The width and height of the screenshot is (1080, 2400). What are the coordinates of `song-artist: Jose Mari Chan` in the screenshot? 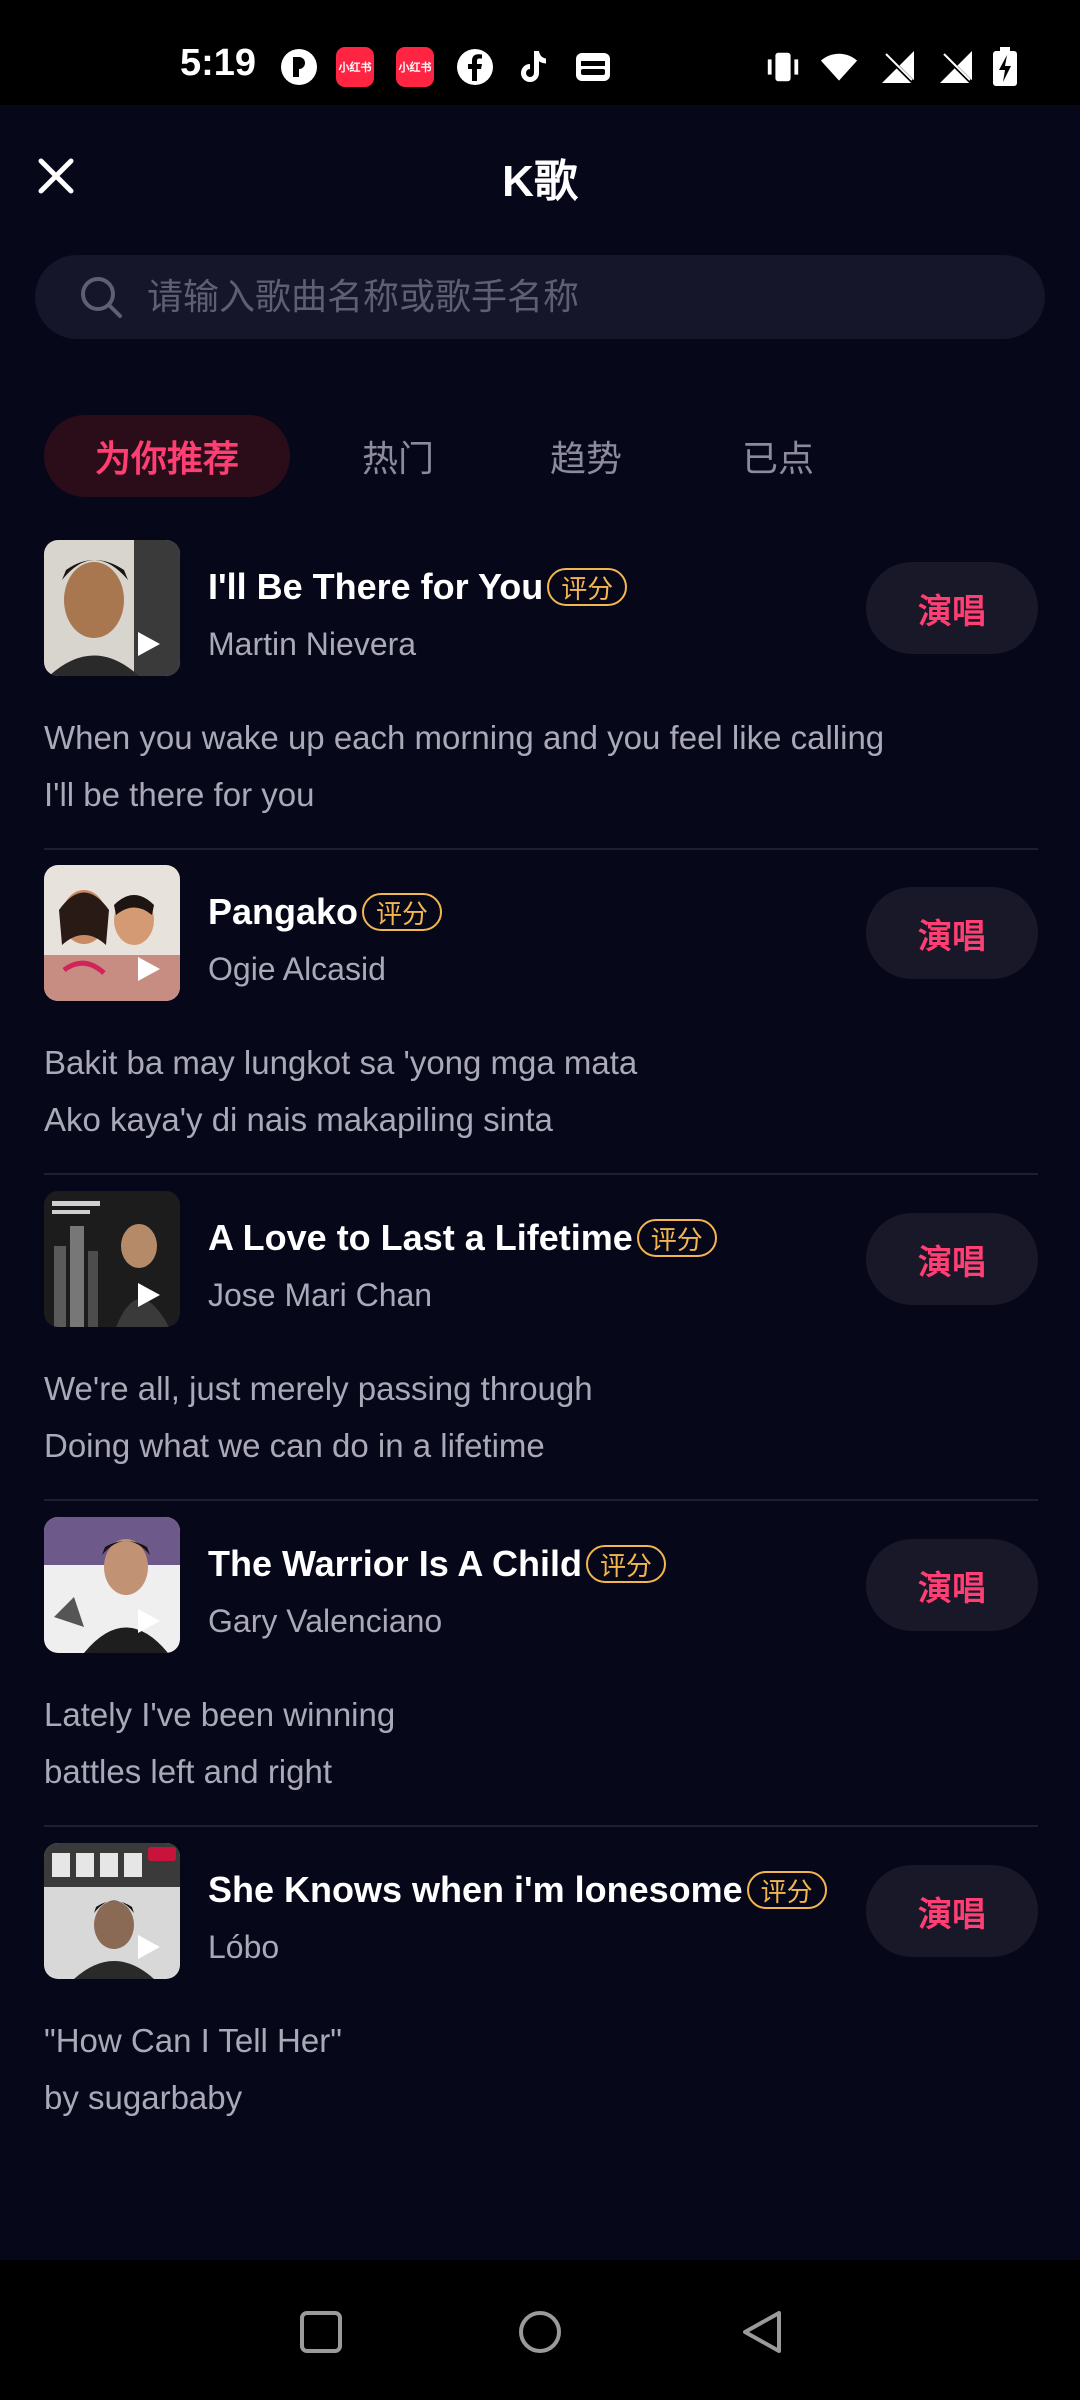 It's located at (320, 1295).